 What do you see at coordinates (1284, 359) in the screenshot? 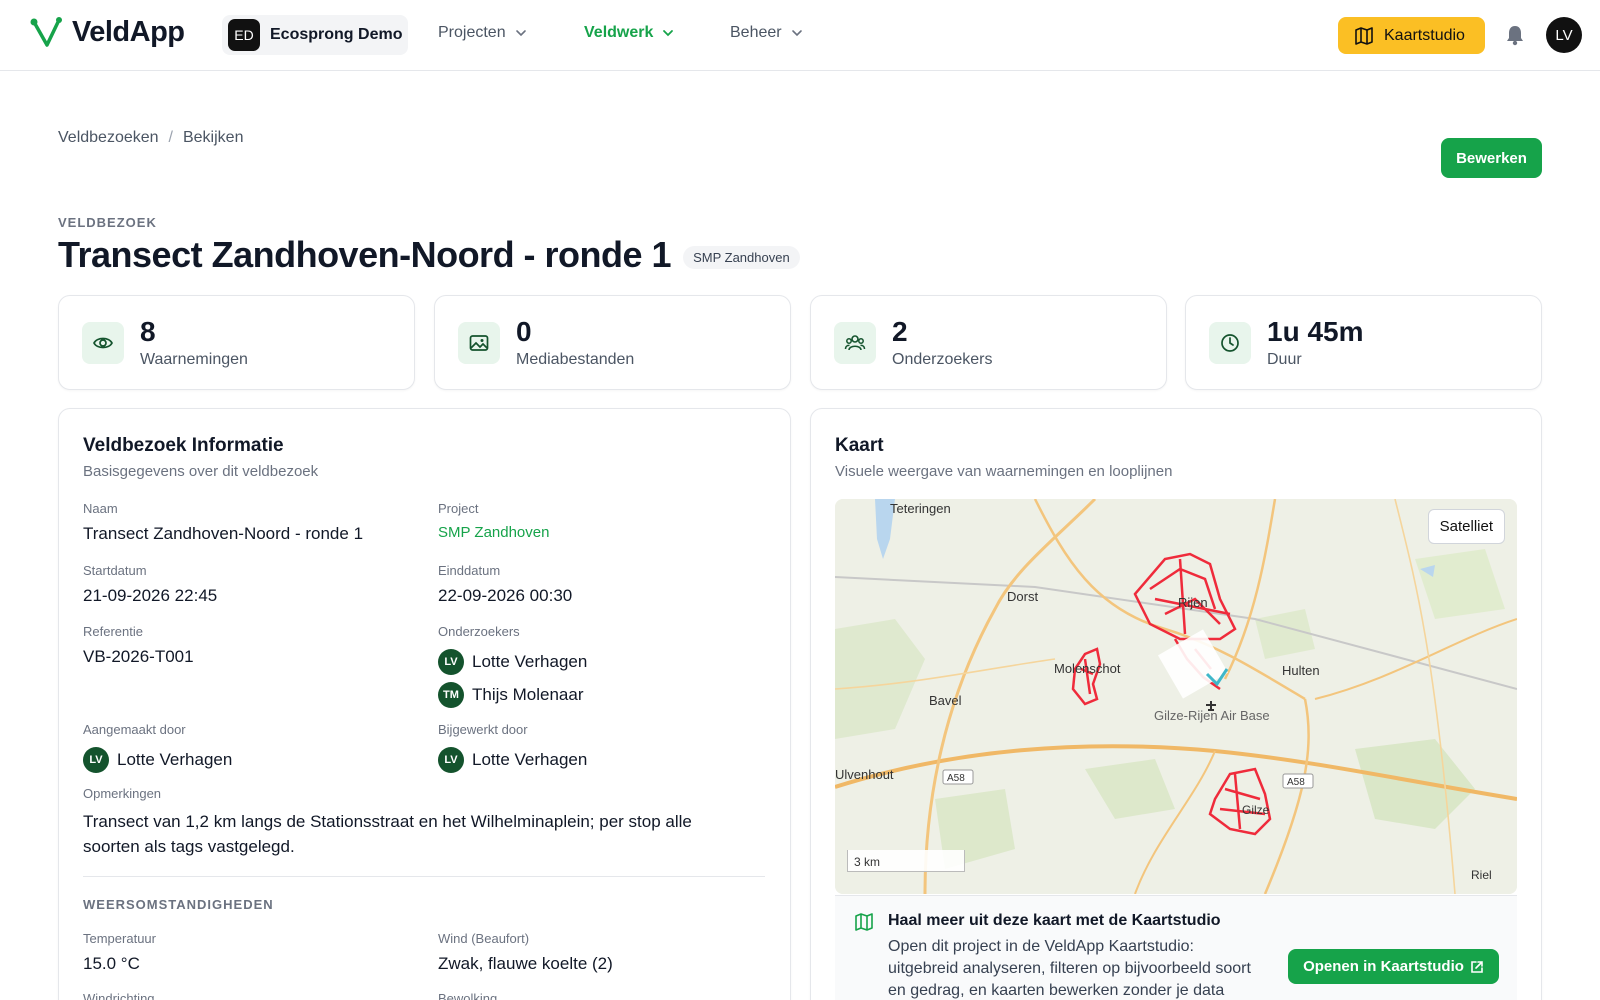
I see `stat-label: Duur` at bounding box center [1284, 359].